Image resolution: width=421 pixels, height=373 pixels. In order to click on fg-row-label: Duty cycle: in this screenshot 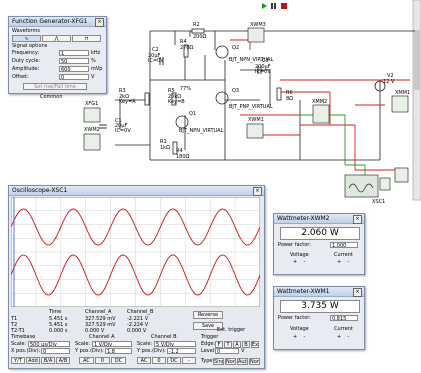, I will do `click(26, 61)`.